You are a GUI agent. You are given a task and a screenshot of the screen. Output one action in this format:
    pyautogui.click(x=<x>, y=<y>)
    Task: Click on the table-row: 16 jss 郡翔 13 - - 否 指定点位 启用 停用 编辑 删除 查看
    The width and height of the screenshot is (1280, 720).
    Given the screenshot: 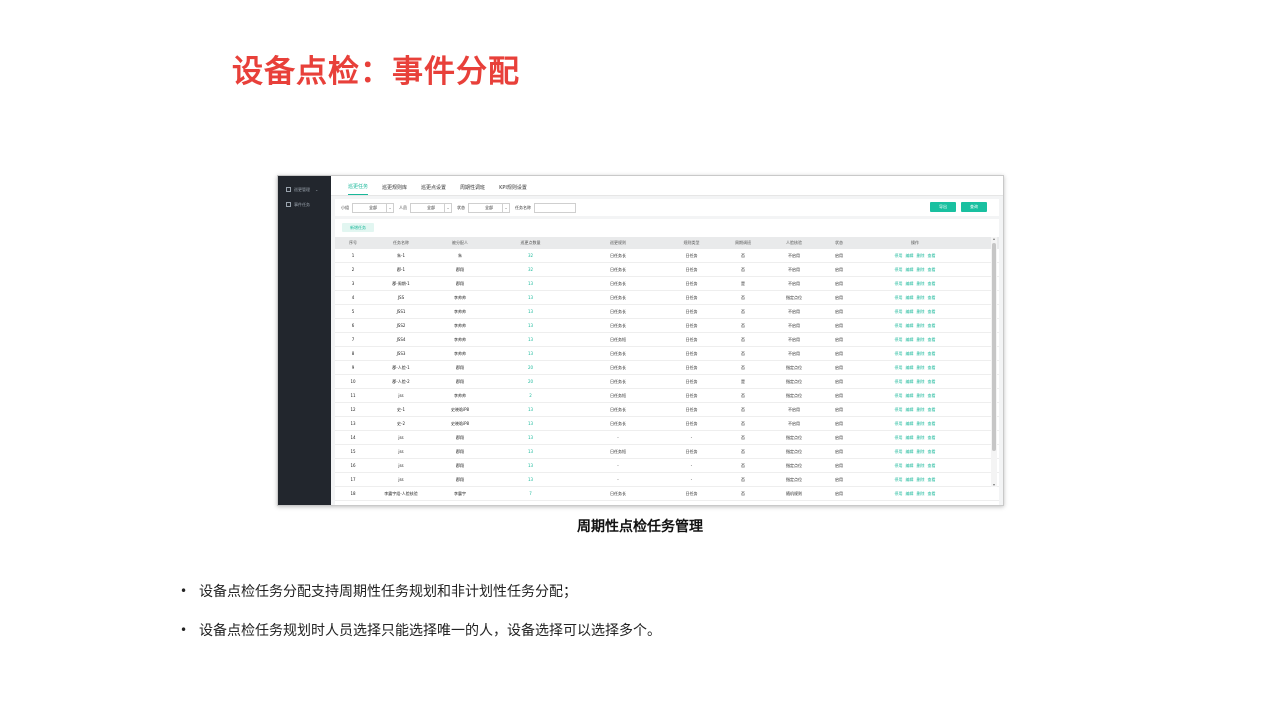 What is the action you would take?
    pyautogui.click(x=667, y=466)
    